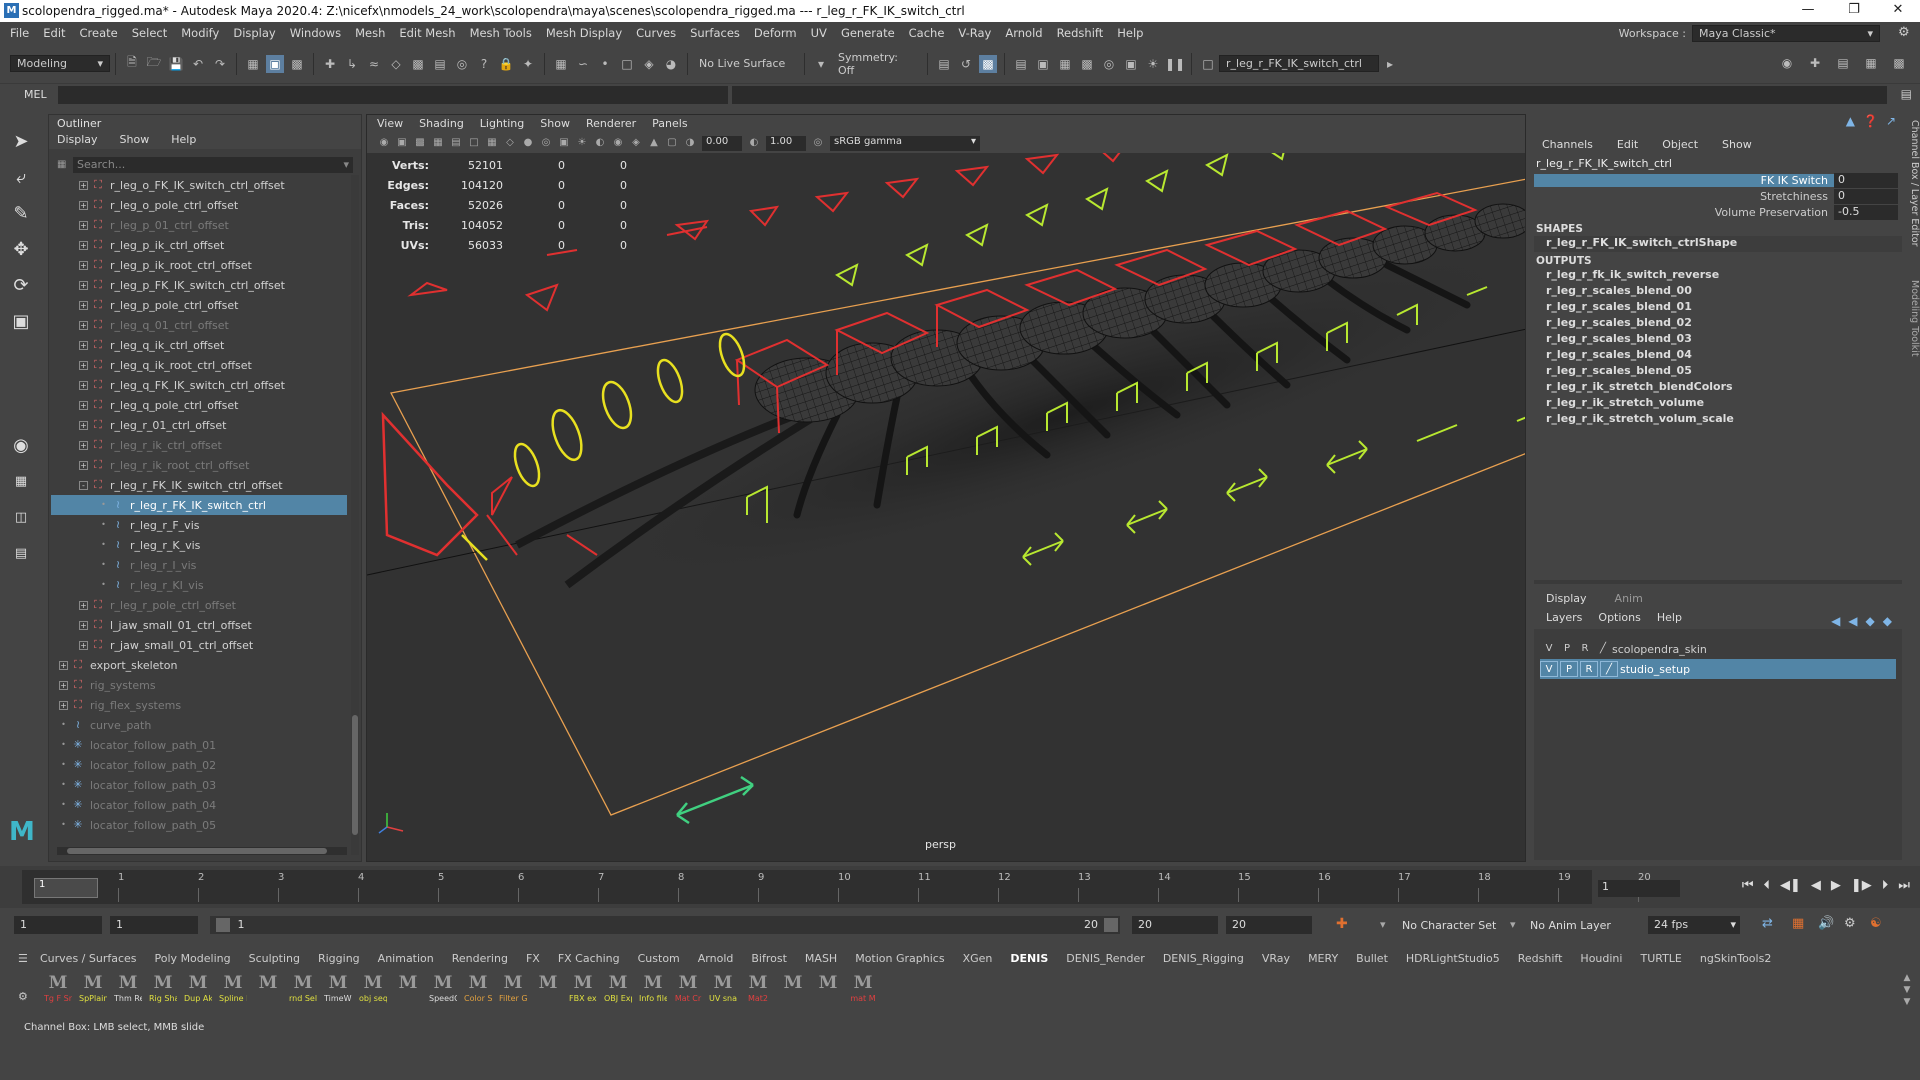  What do you see at coordinates (1885, 885) in the screenshot?
I see `step-forward-key-icon: ⏵` at bounding box center [1885, 885].